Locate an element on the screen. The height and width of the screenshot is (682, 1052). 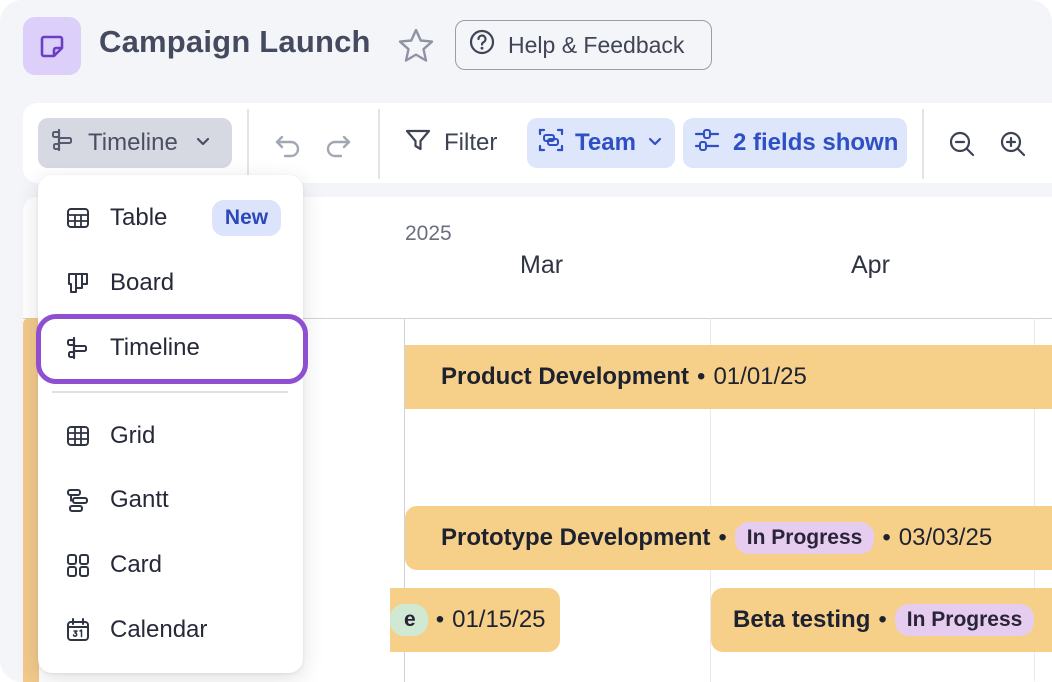
selected-highlight is located at coordinates (172, 349).